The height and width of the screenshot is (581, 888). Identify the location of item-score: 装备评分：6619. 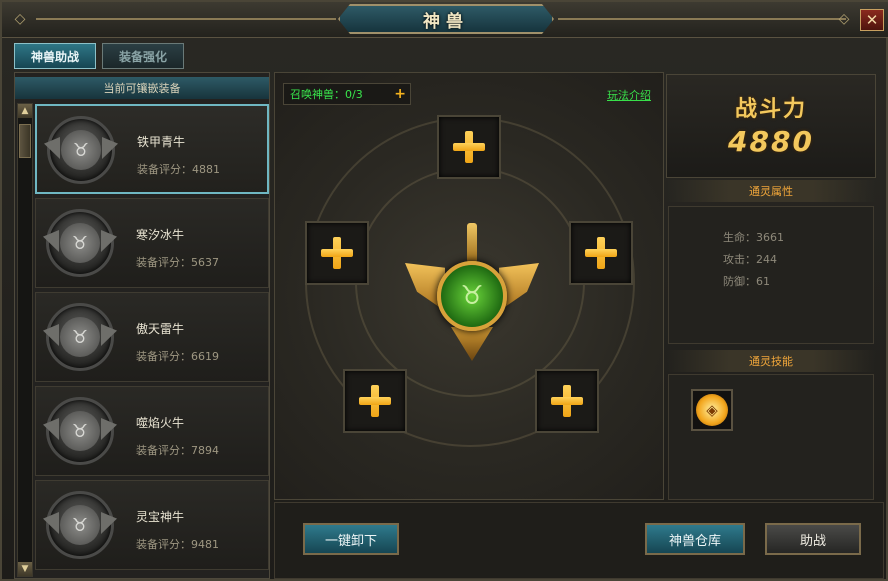
(177, 356).